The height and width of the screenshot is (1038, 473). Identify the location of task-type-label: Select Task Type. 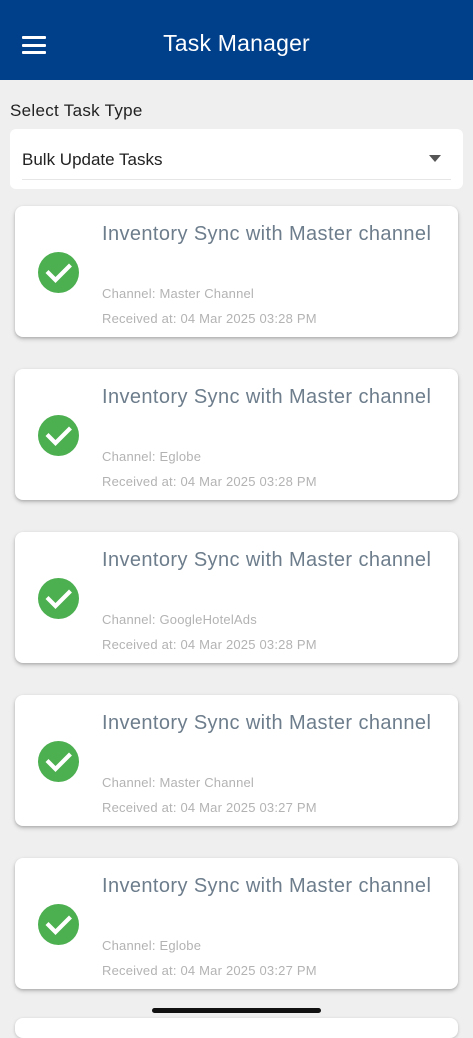
(76, 110).